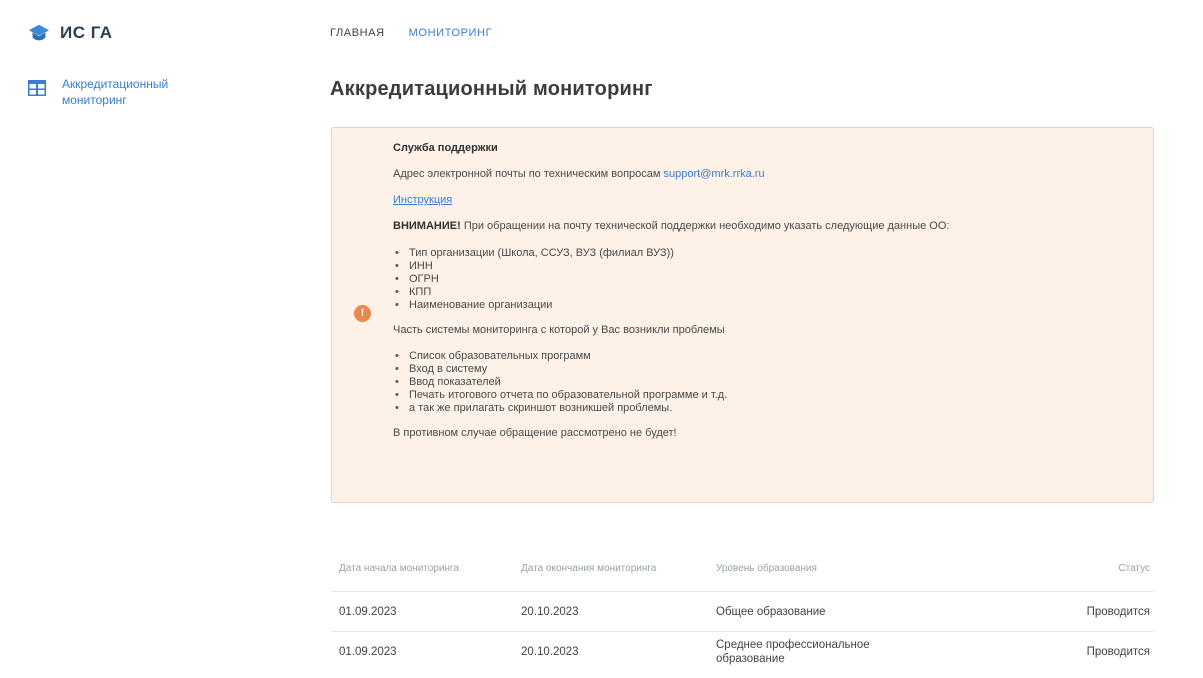 The width and height of the screenshot is (1203, 678). Describe the element at coordinates (357, 33) in the screenshot. I see `nav-home: ГЛАВНАЯ` at that location.